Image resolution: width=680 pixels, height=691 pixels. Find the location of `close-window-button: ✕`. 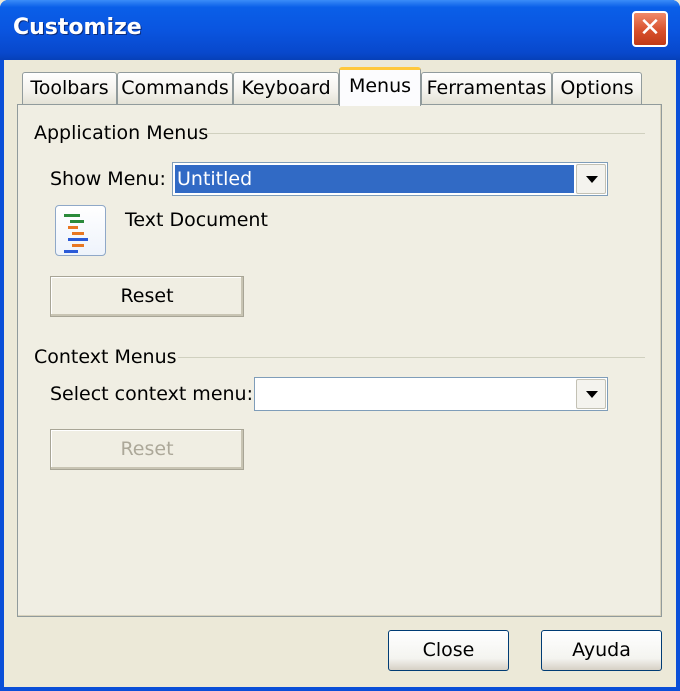

close-window-button: ✕ is located at coordinates (650, 29).